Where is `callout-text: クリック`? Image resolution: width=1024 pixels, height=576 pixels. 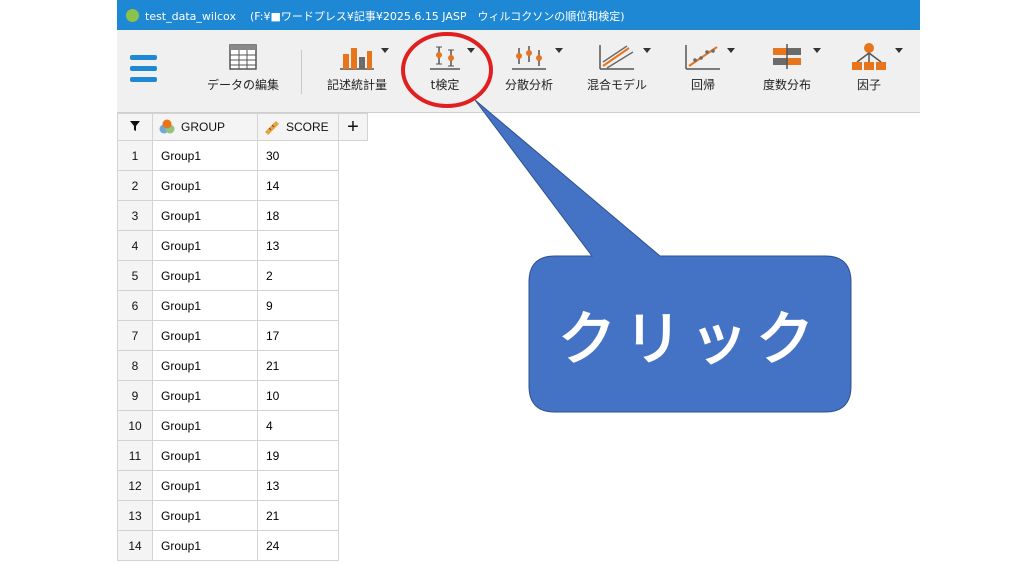
callout-text: クリック is located at coordinates (689, 339).